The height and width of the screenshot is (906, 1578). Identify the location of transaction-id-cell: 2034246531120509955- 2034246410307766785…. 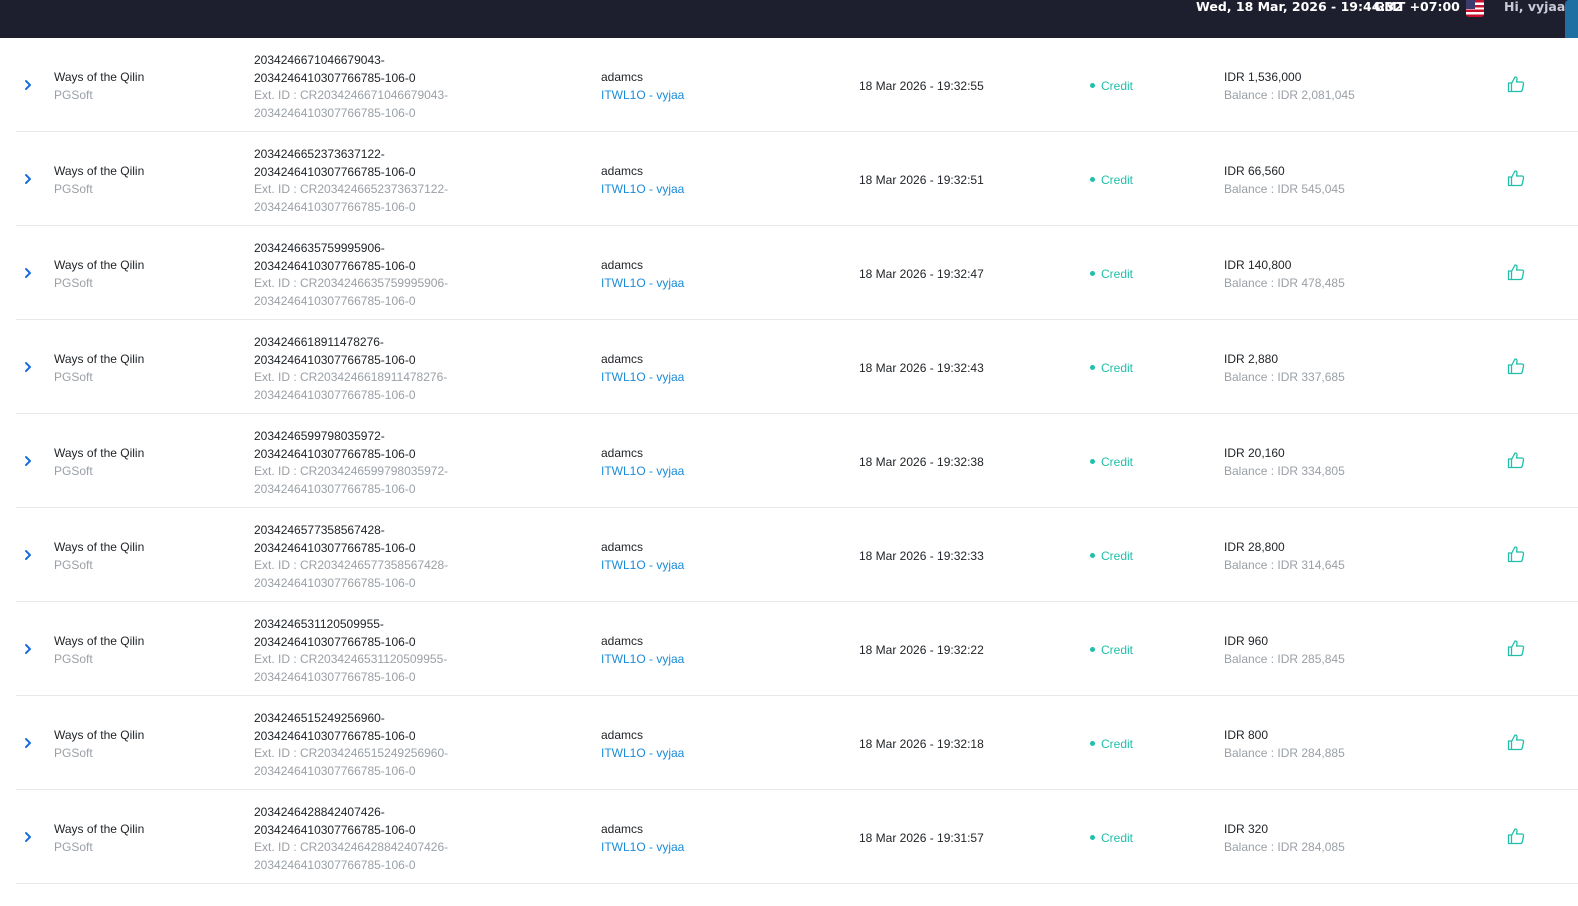
(379, 651).